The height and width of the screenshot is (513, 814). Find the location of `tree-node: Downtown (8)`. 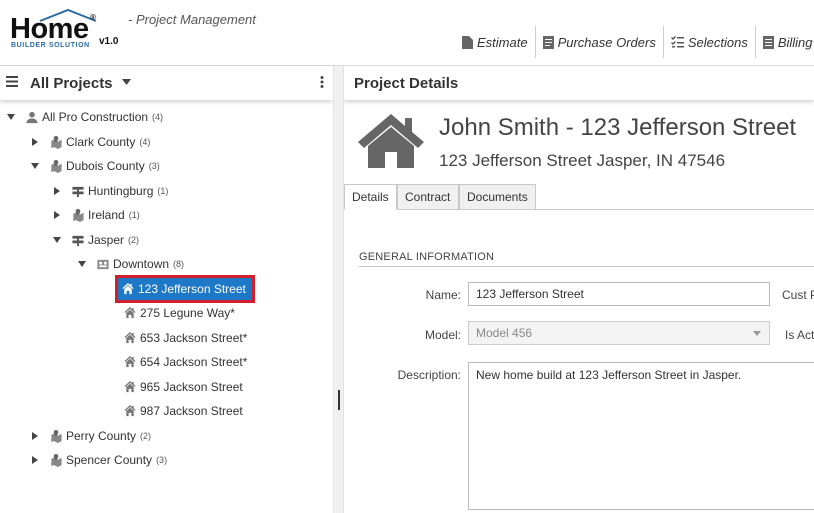

tree-node: Downtown (8) is located at coordinates (130, 264).